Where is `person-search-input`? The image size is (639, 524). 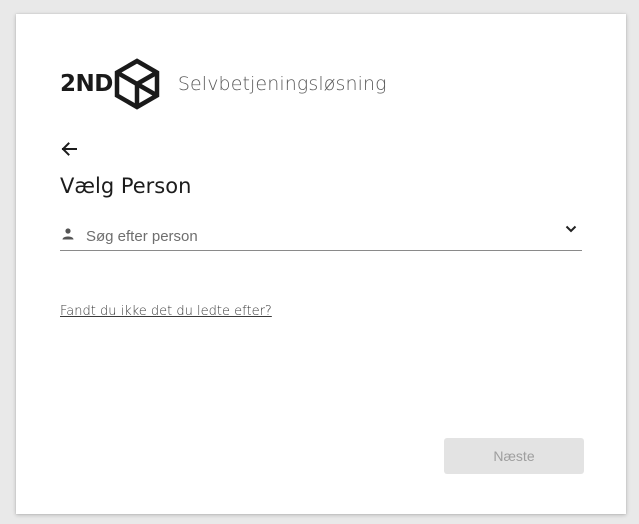 person-search-input is located at coordinates (316, 236).